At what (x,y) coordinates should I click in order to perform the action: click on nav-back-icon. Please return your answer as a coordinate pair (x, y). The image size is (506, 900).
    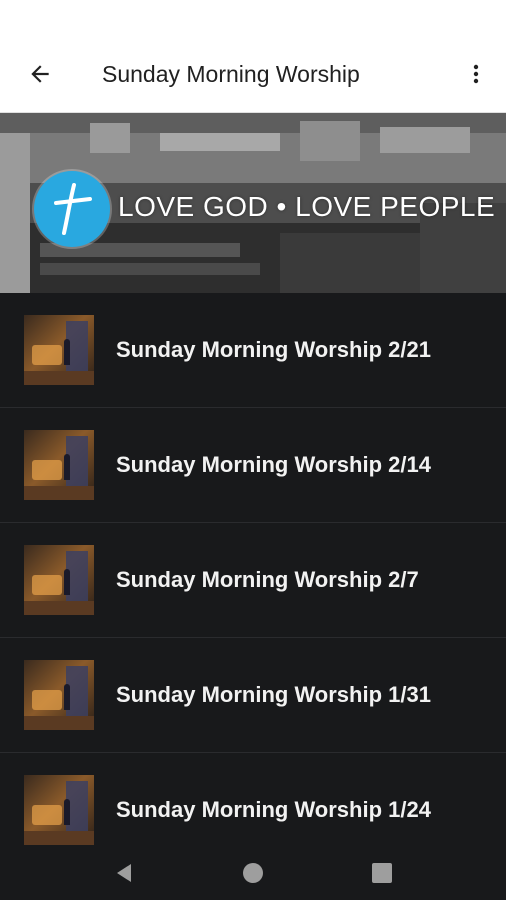
    Looking at the image, I should click on (124, 872).